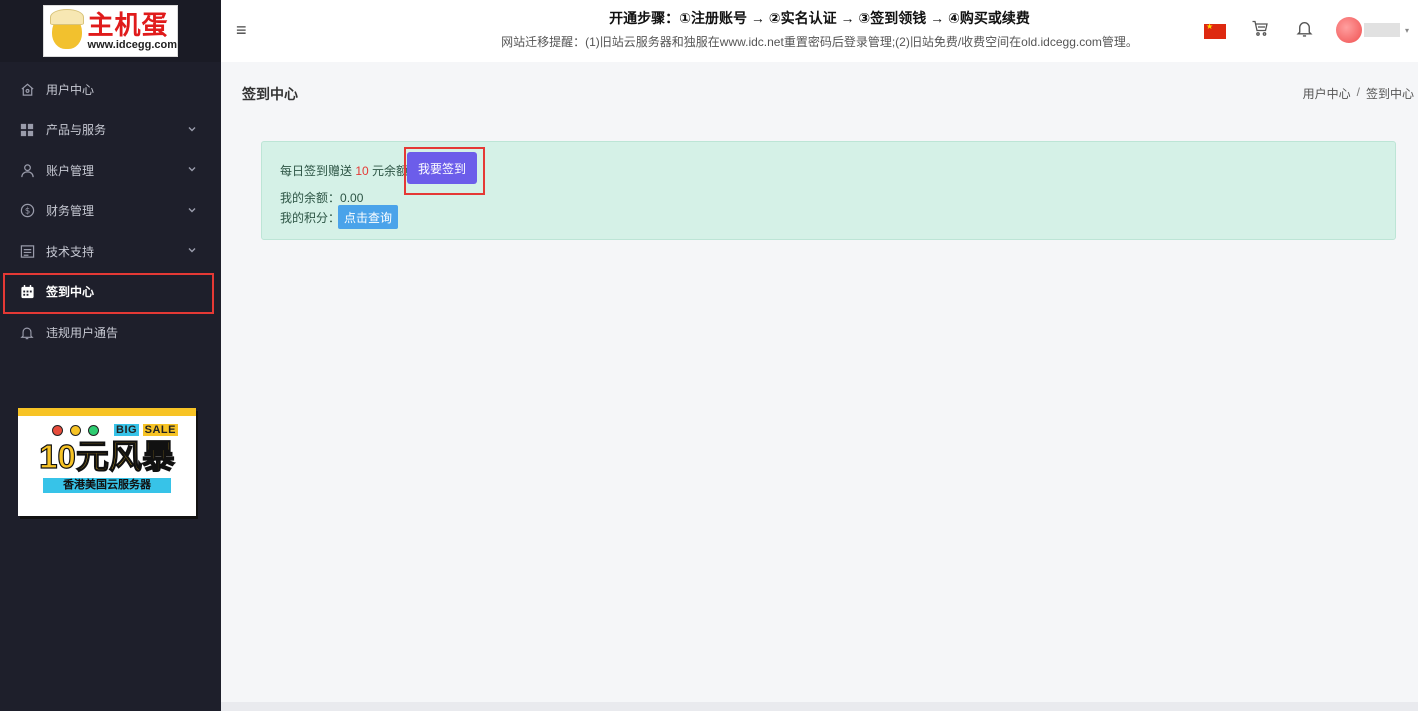  What do you see at coordinates (67, 31) in the screenshot?
I see `egg-chick-icon` at bounding box center [67, 31].